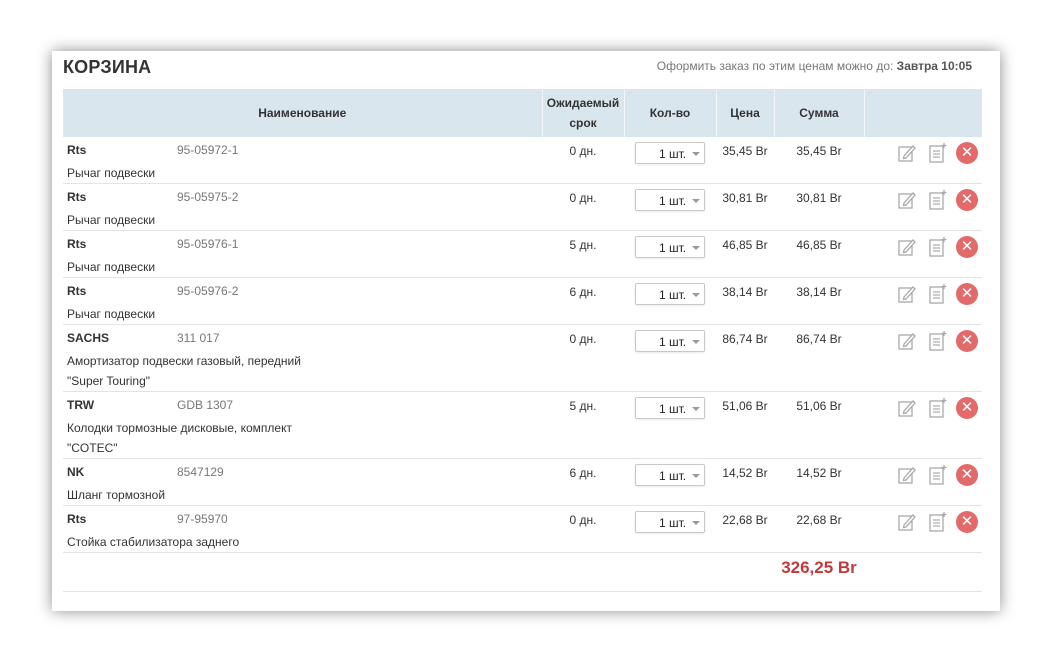 This screenshot has width=1052, height=665. What do you see at coordinates (522, 572) in the screenshot?
I see `total-row: 326,25 Br` at bounding box center [522, 572].